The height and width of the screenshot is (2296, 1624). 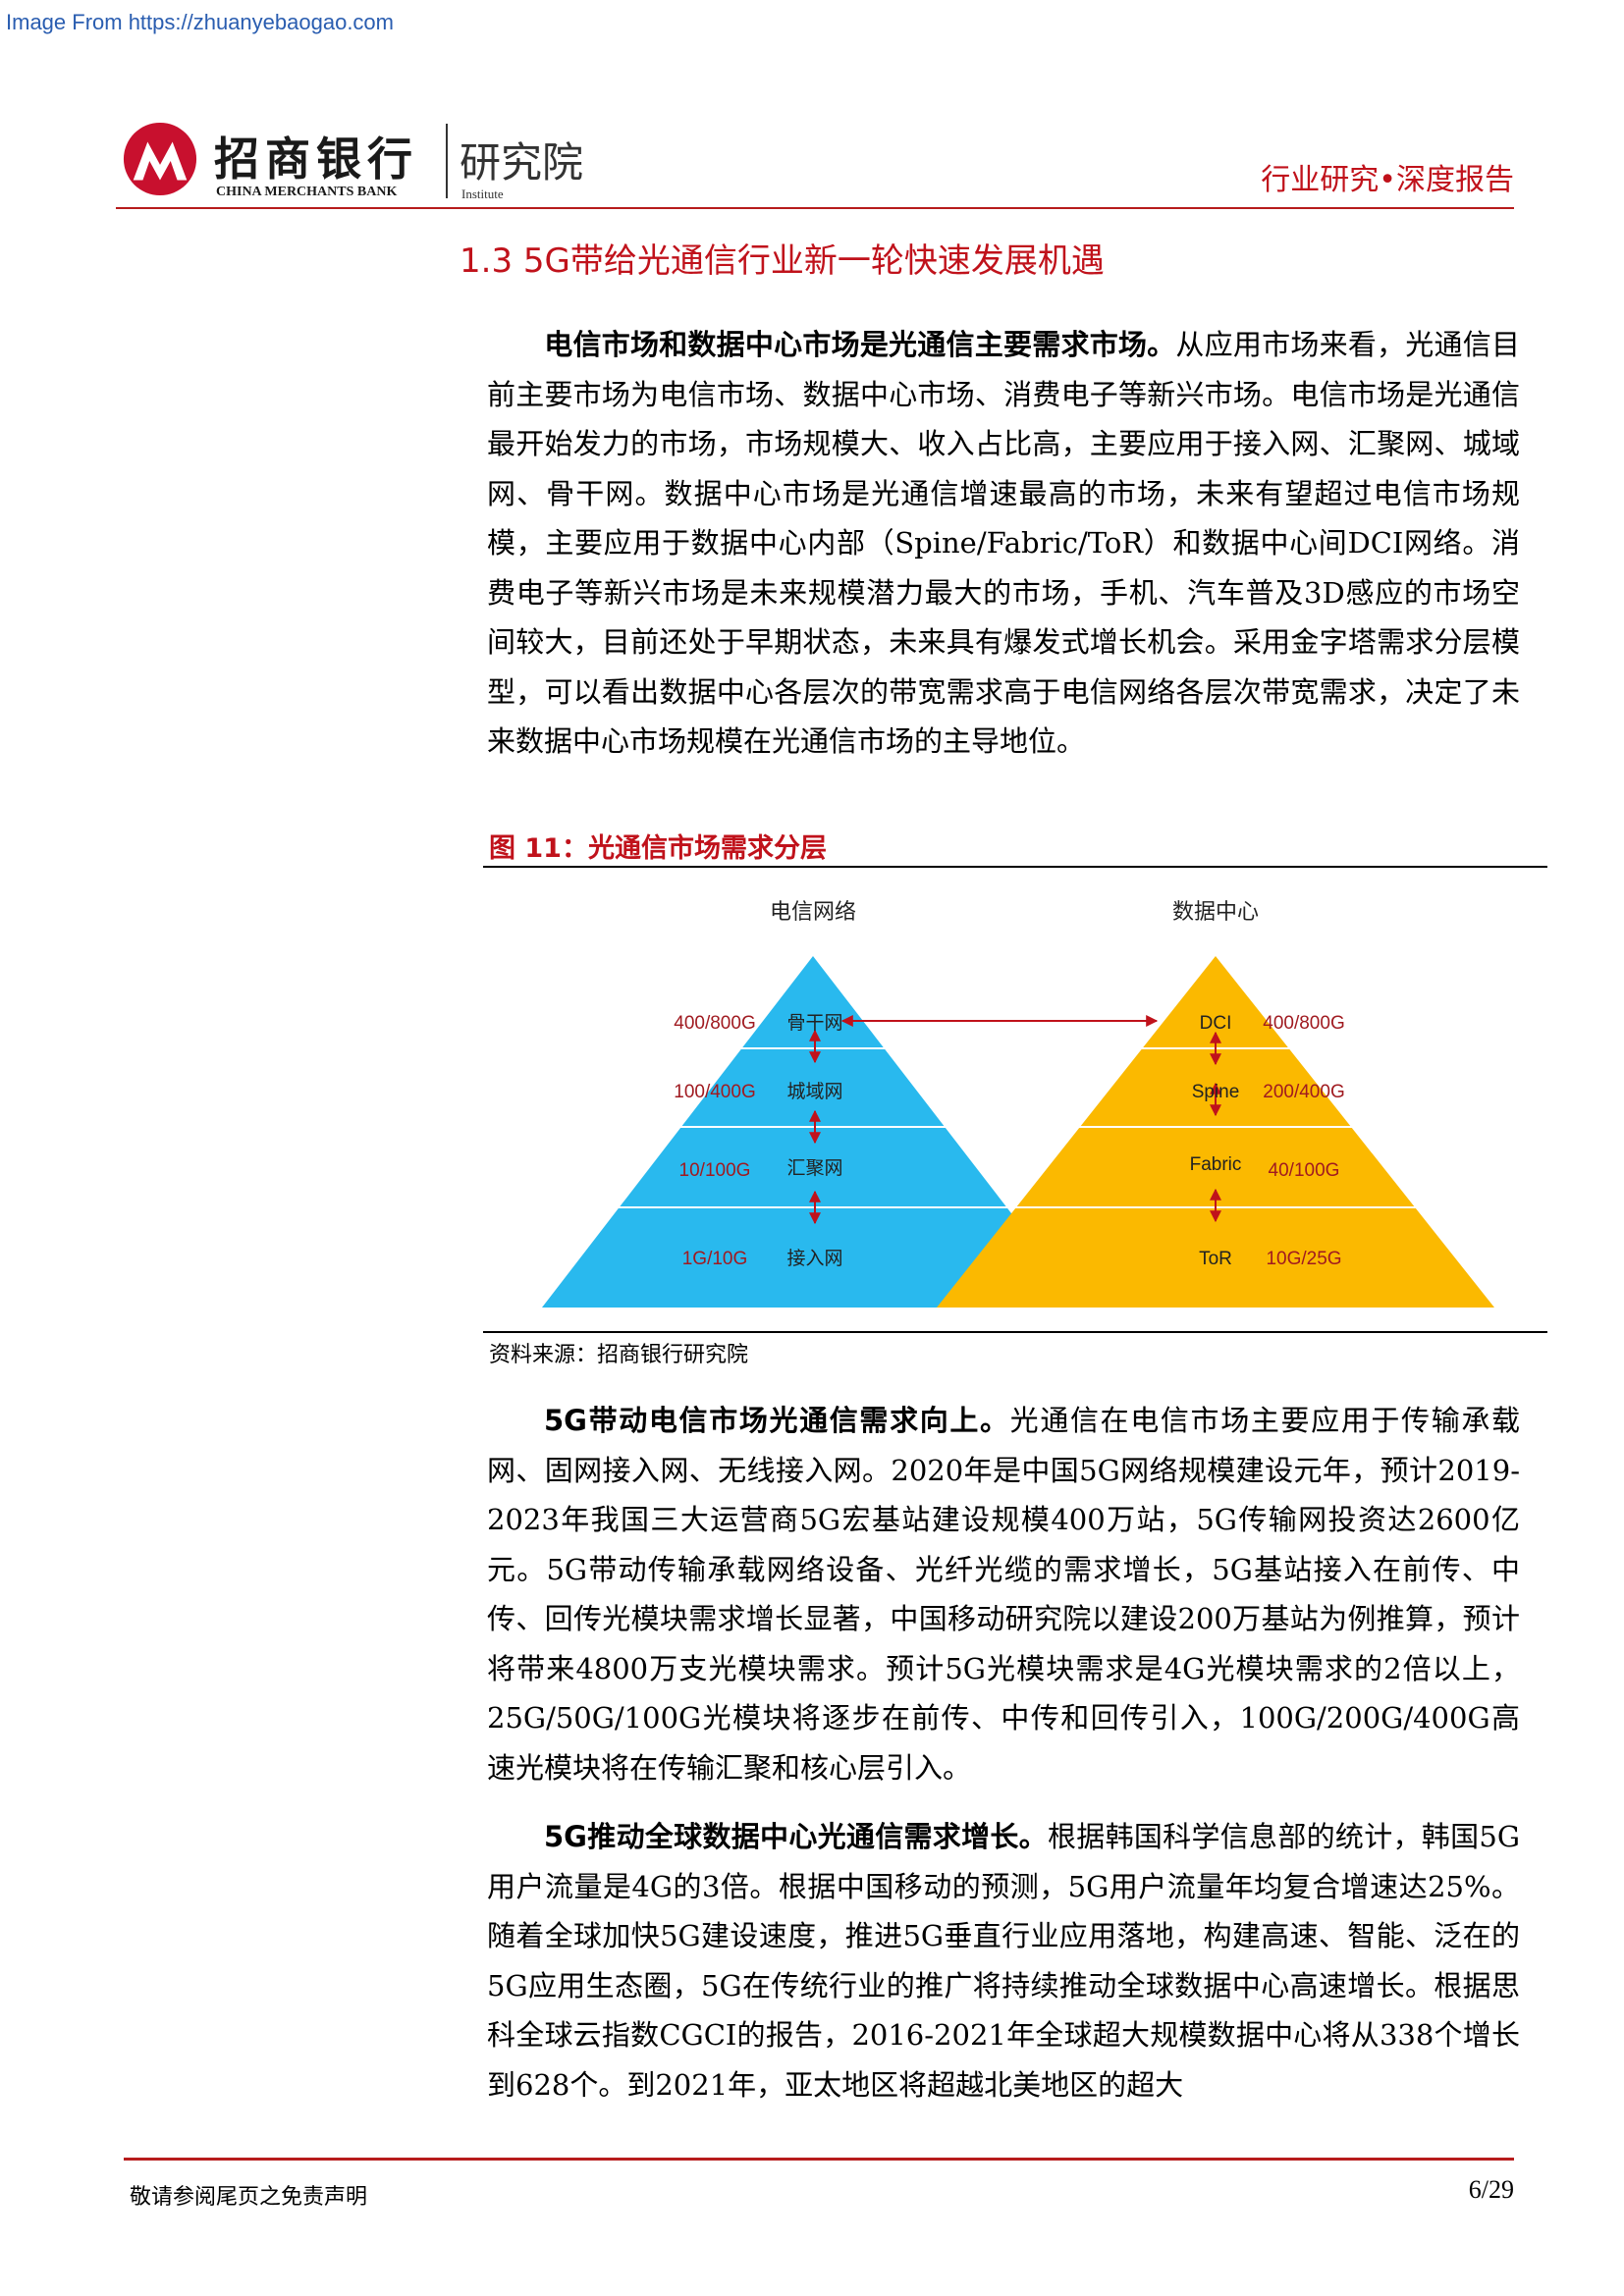 What do you see at coordinates (1387, 180) in the screenshot?
I see `report-type-label: 行业研究•深度报告` at bounding box center [1387, 180].